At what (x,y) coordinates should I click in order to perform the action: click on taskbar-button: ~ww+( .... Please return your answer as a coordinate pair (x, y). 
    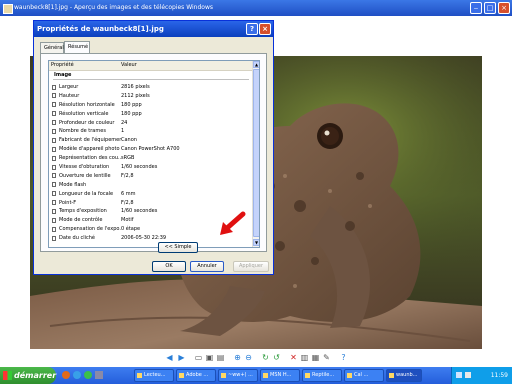
    Looking at the image, I should click on (238, 375).